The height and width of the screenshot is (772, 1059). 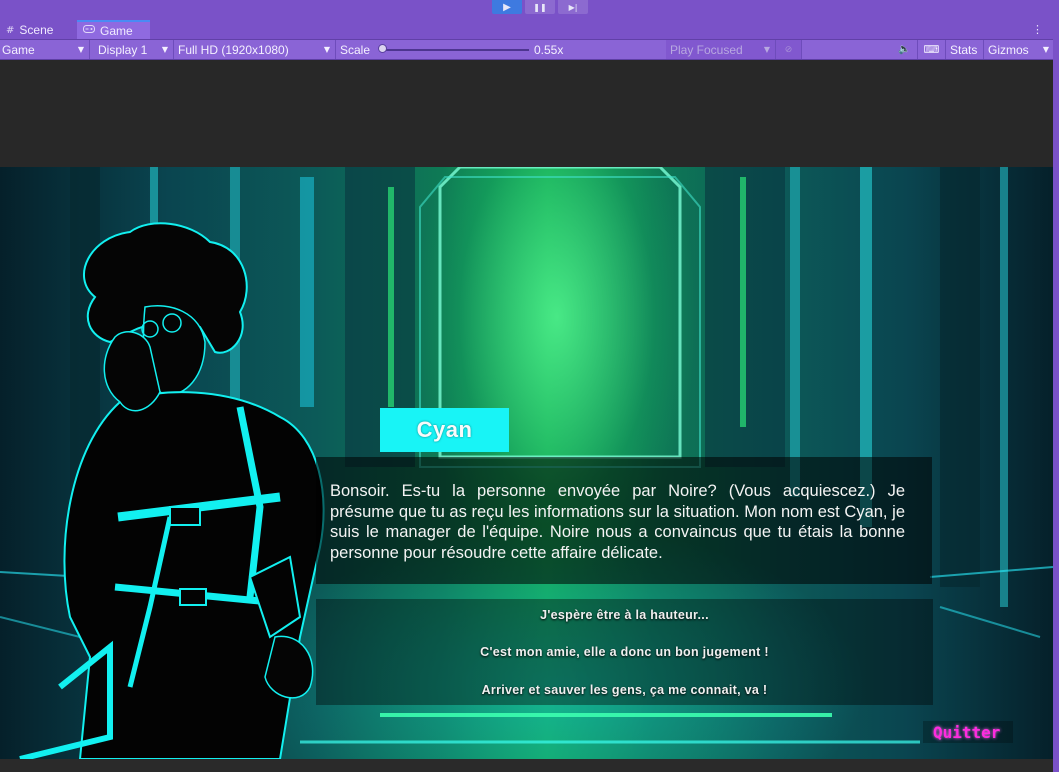 I want to click on pause-icon: ❚❚, so click(x=540, y=7).